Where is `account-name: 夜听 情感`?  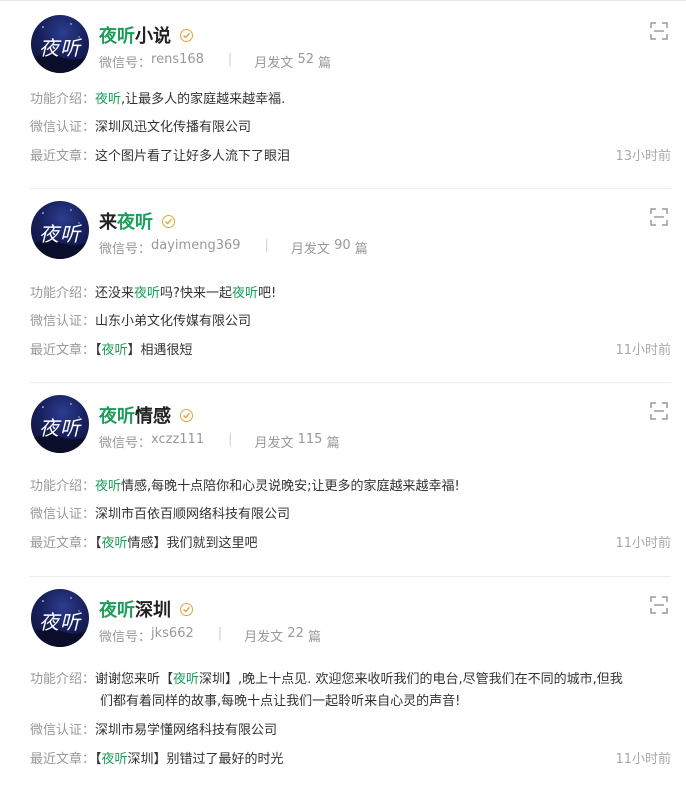 account-name: 夜听 情感 is located at coordinates (146, 415).